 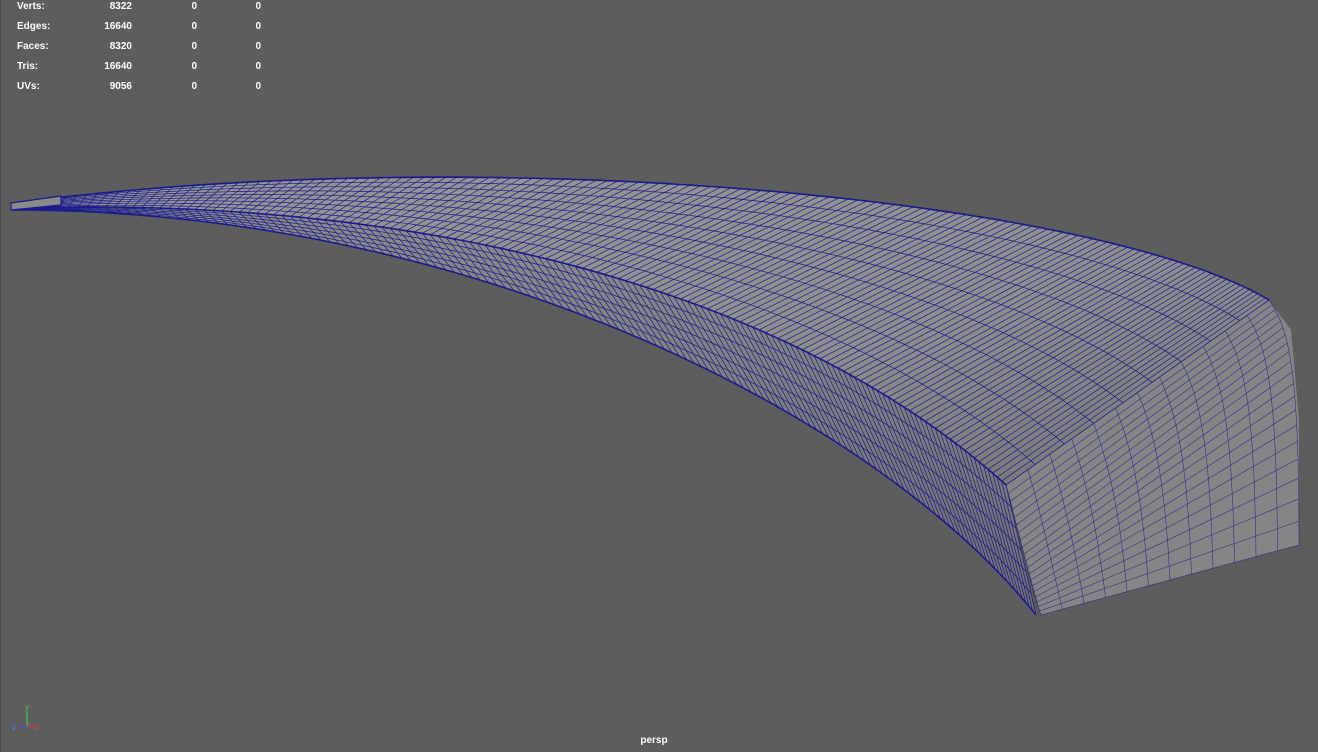 What do you see at coordinates (25, 717) in the screenshot?
I see `axis-gizmo-icon: y z x` at bounding box center [25, 717].